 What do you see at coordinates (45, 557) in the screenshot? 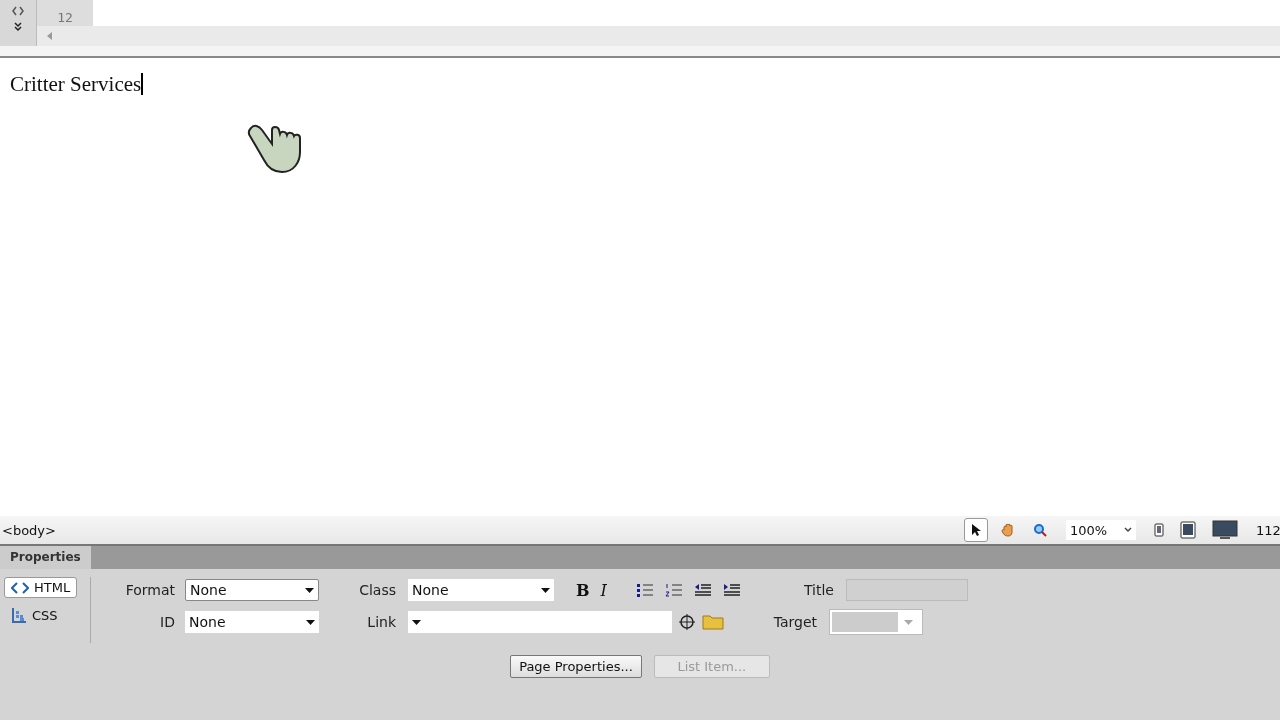
I see `properties-tab: Properties` at bounding box center [45, 557].